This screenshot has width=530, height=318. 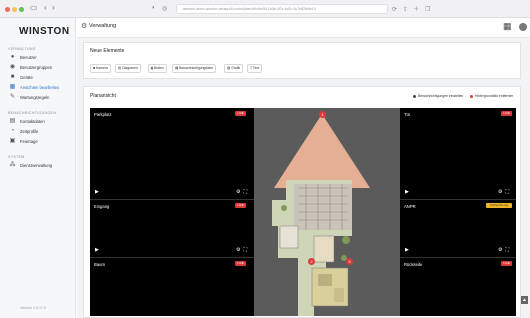 I want to click on browser-actions: ⟳ ⇪ ＋ ❐, so click(x=412, y=8).